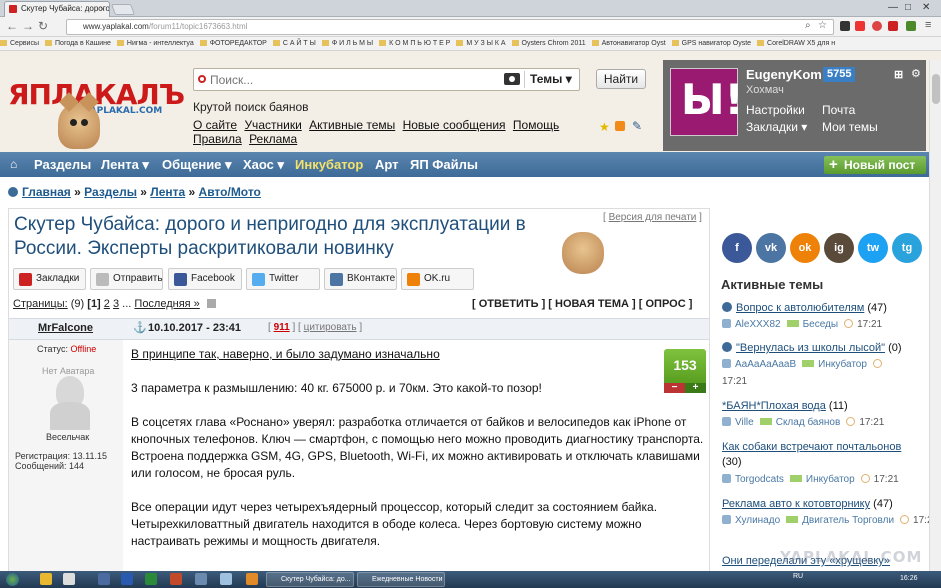 Image resolution: width=941 pixels, height=588 pixels. What do you see at coordinates (444, 164) in the screenshot?
I see `nav-files: ЯП Файлы` at bounding box center [444, 164].